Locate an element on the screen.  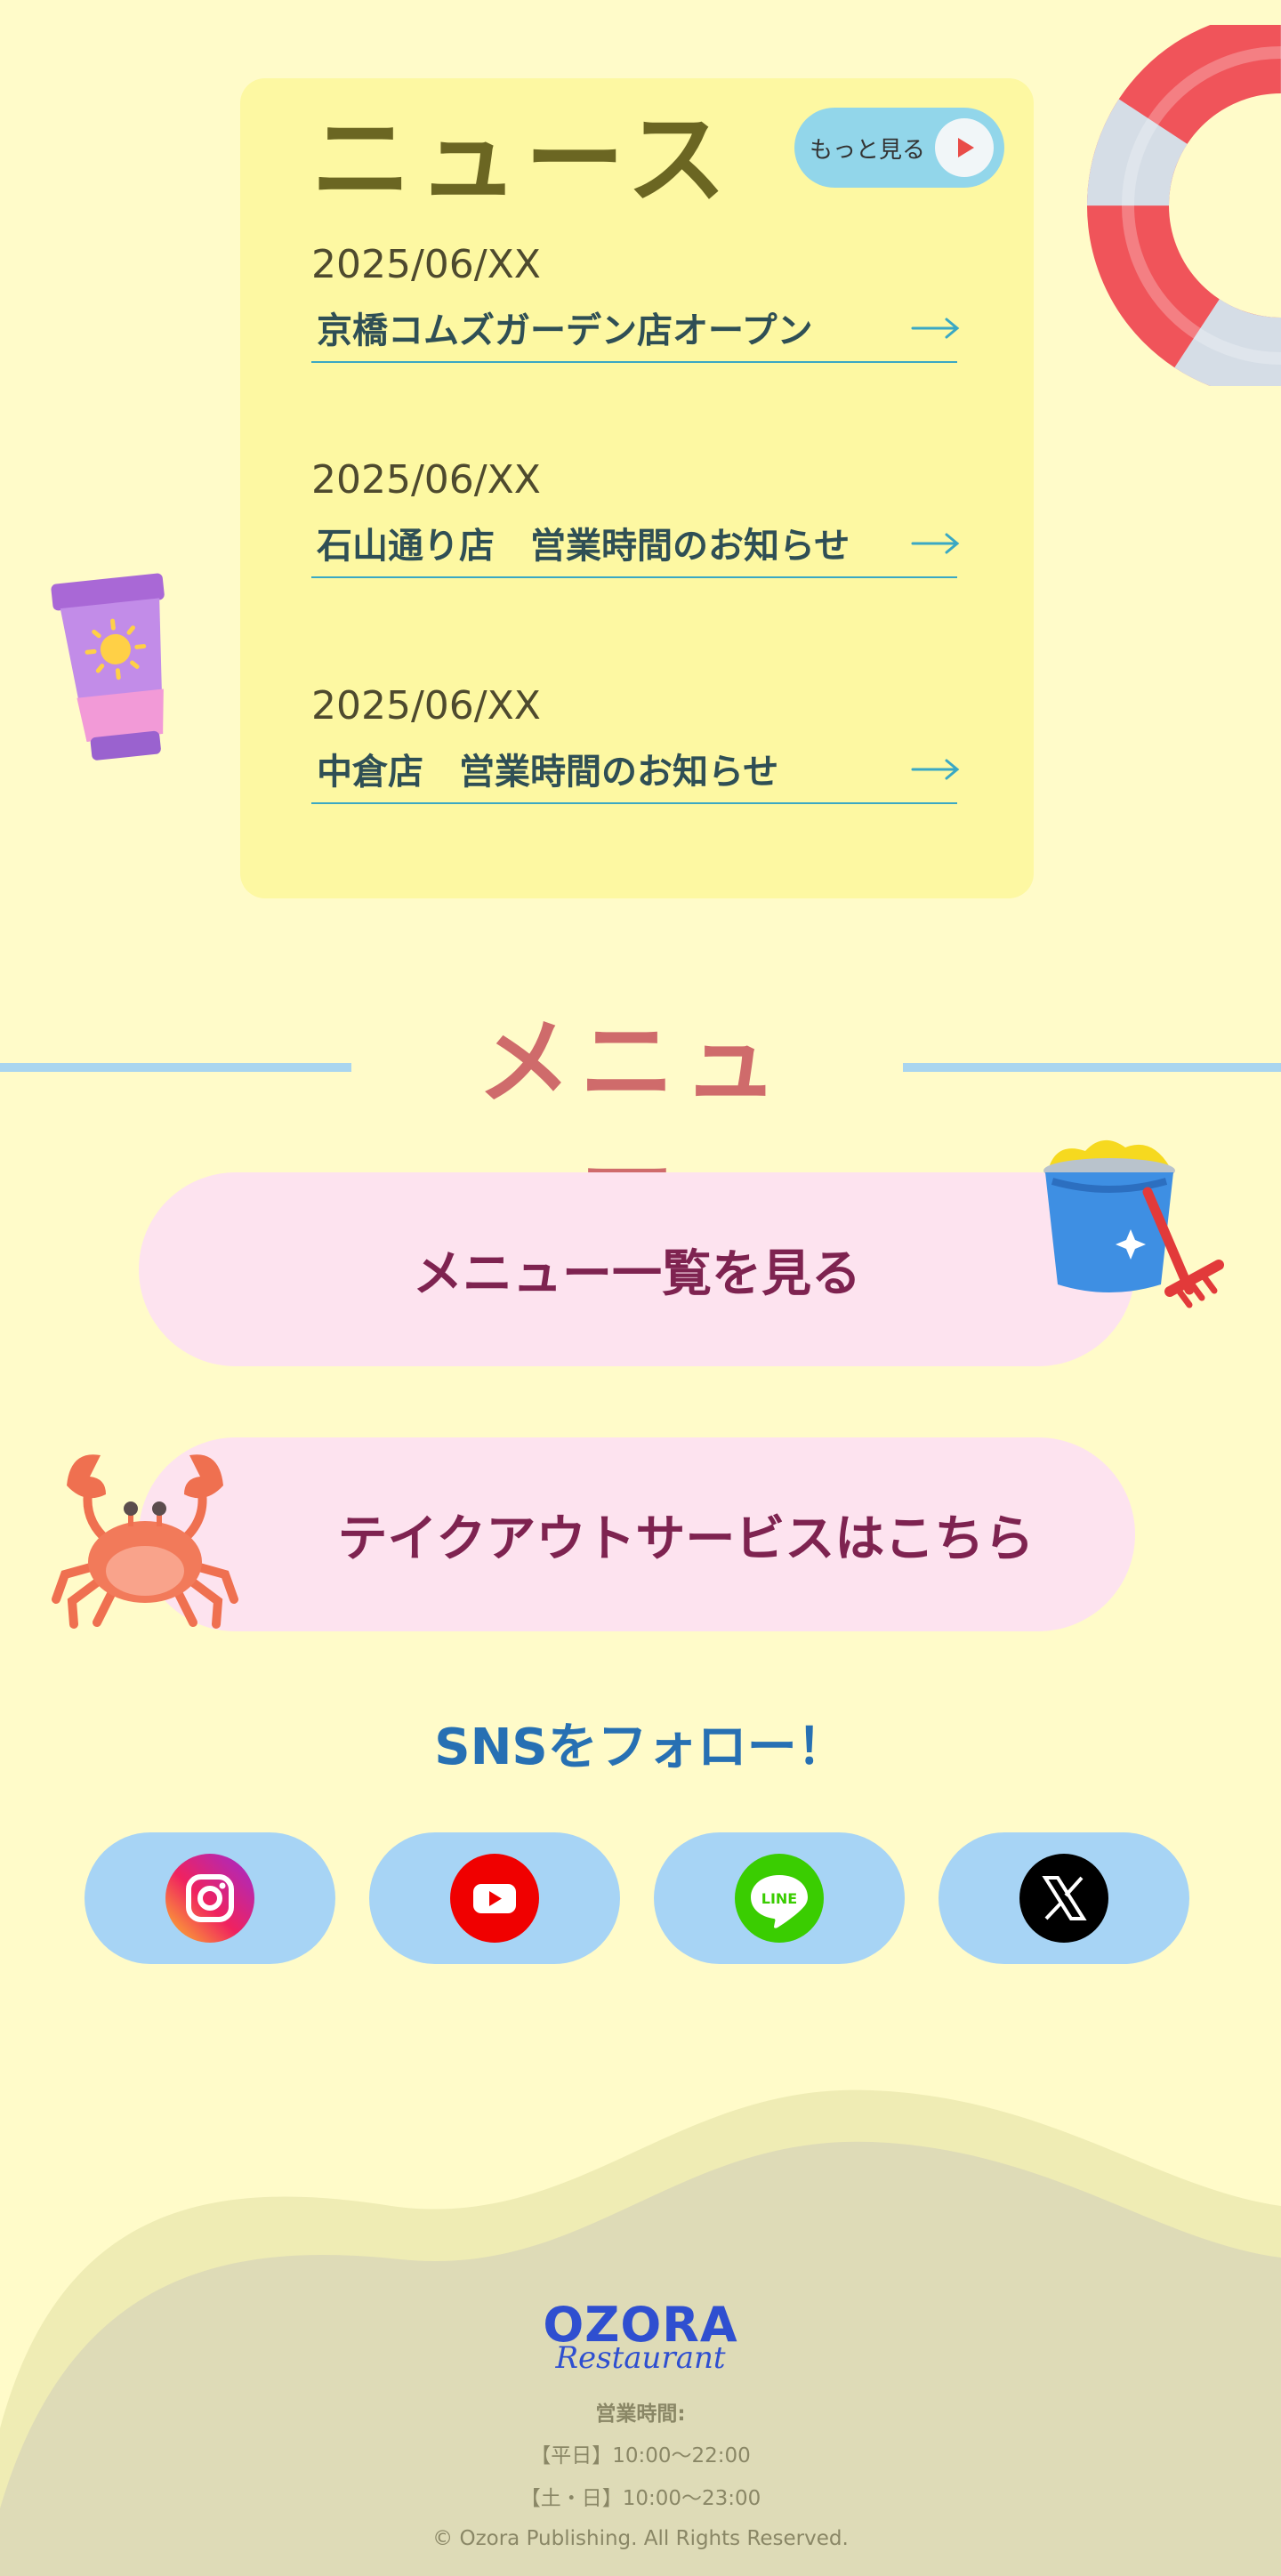
news-item: 2025/06/XX 中倉店 営業時間のお知らせ is located at coordinates (635, 742).